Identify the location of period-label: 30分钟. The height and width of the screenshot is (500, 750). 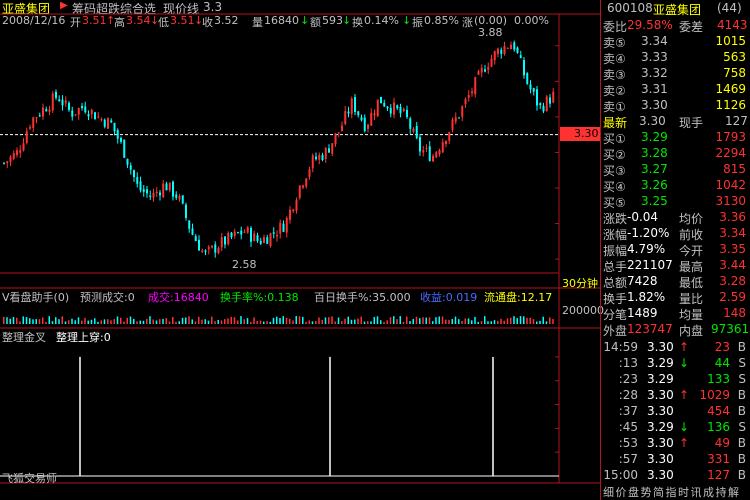
(580, 283).